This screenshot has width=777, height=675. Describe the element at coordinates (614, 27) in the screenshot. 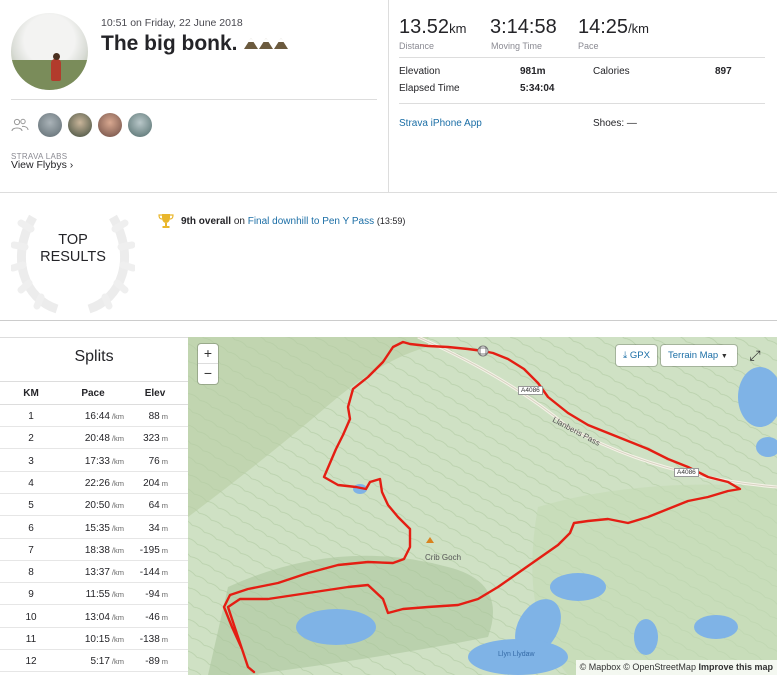

I see `pace-stat: 14:25/km` at that location.